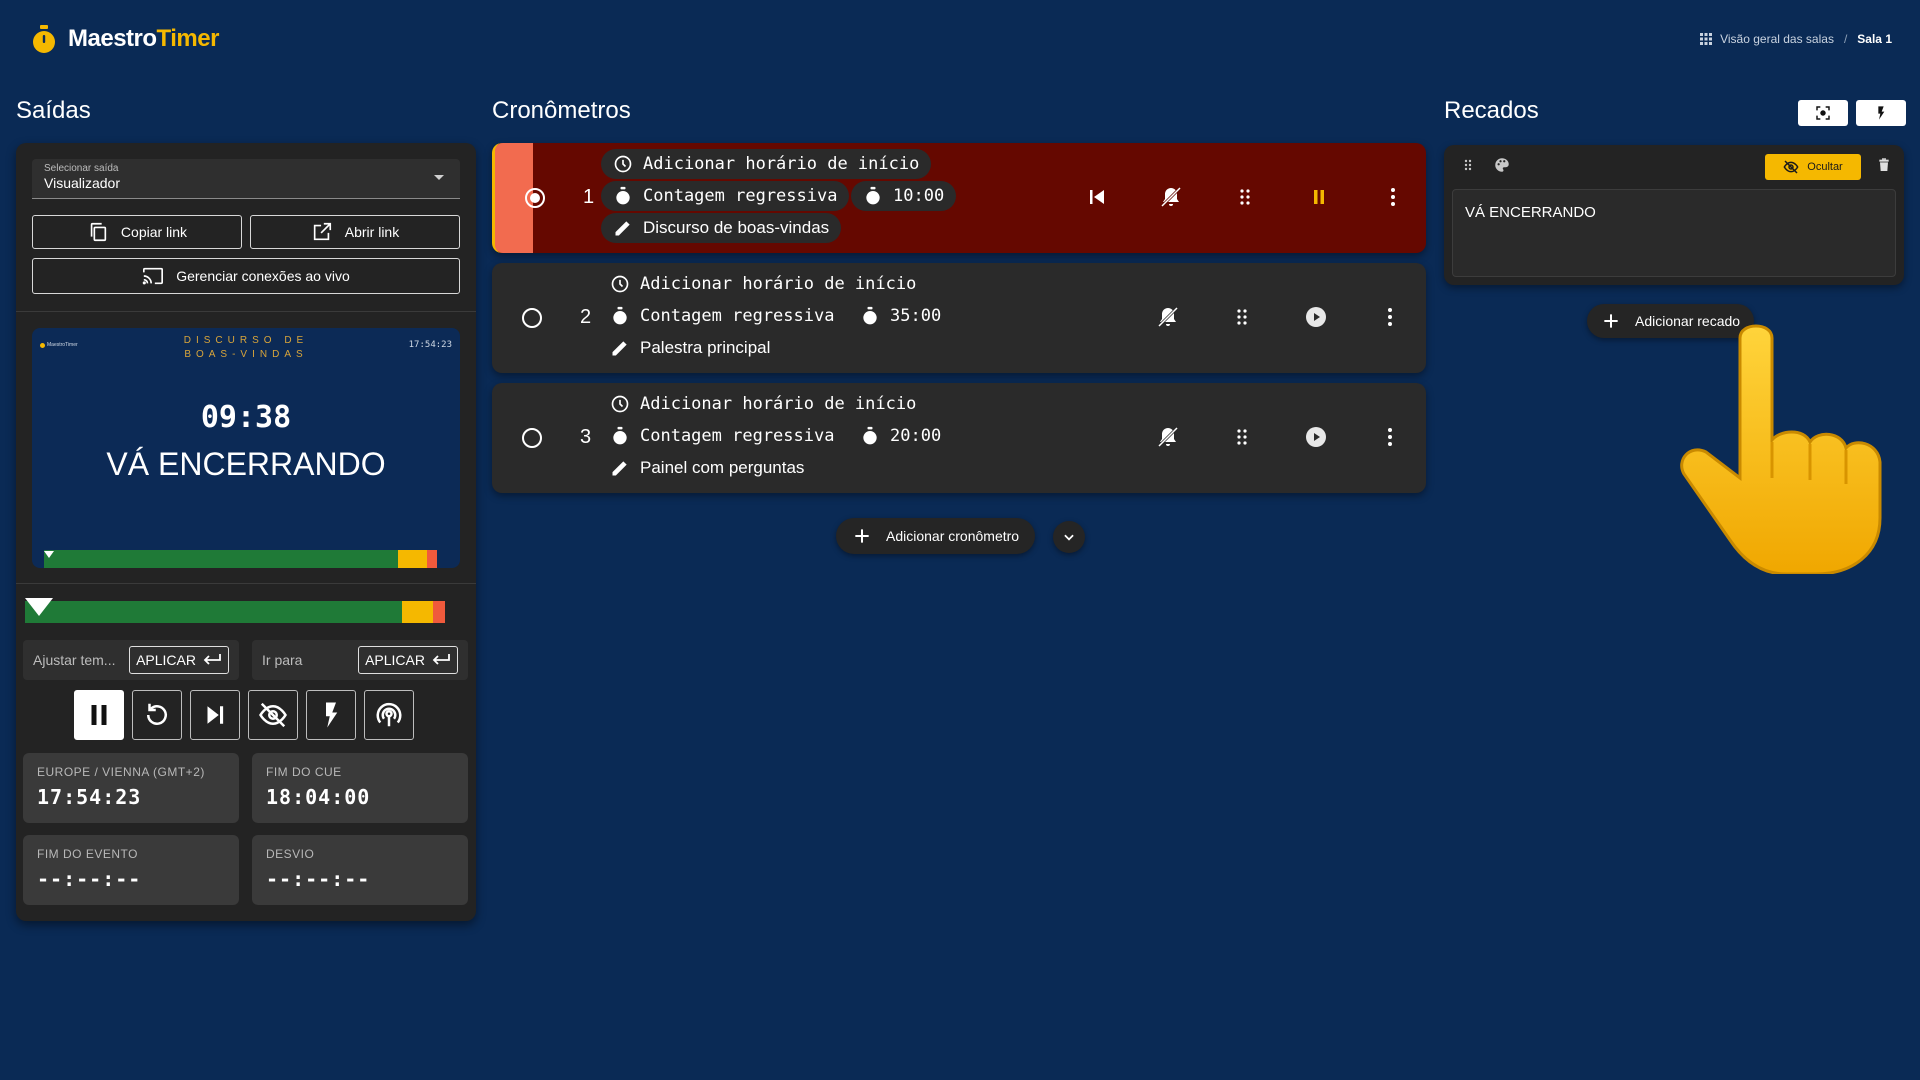 Image resolution: width=1920 pixels, height=1080 pixels. Describe the element at coordinates (59, 345) in the screenshot. I see `preview-logo: MaestroTimer` at that location.